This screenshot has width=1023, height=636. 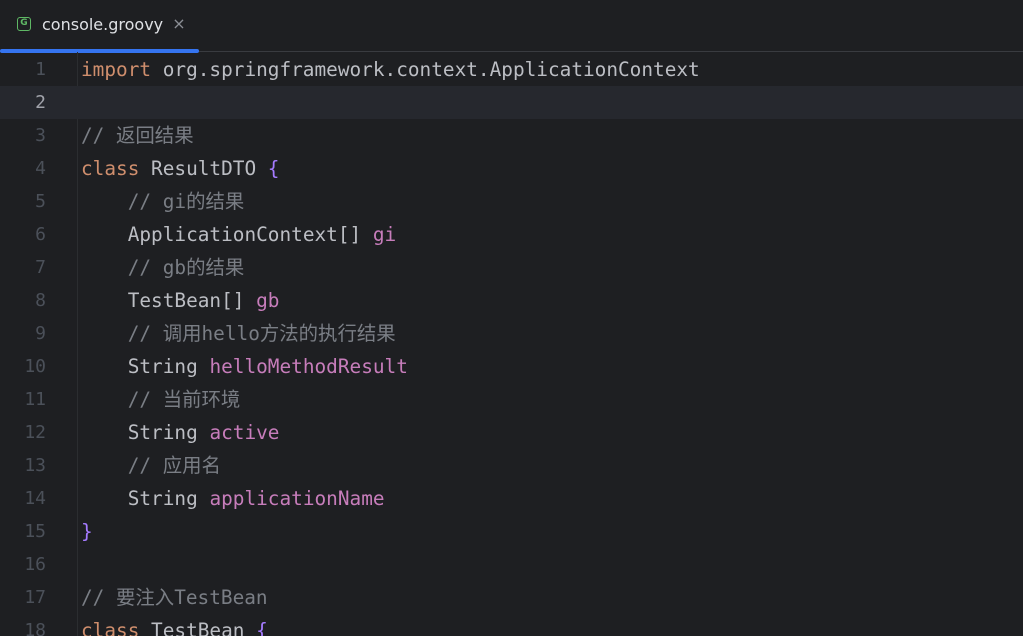 I want to click on code-text: // 返回结果, so click(x=137, y=135).